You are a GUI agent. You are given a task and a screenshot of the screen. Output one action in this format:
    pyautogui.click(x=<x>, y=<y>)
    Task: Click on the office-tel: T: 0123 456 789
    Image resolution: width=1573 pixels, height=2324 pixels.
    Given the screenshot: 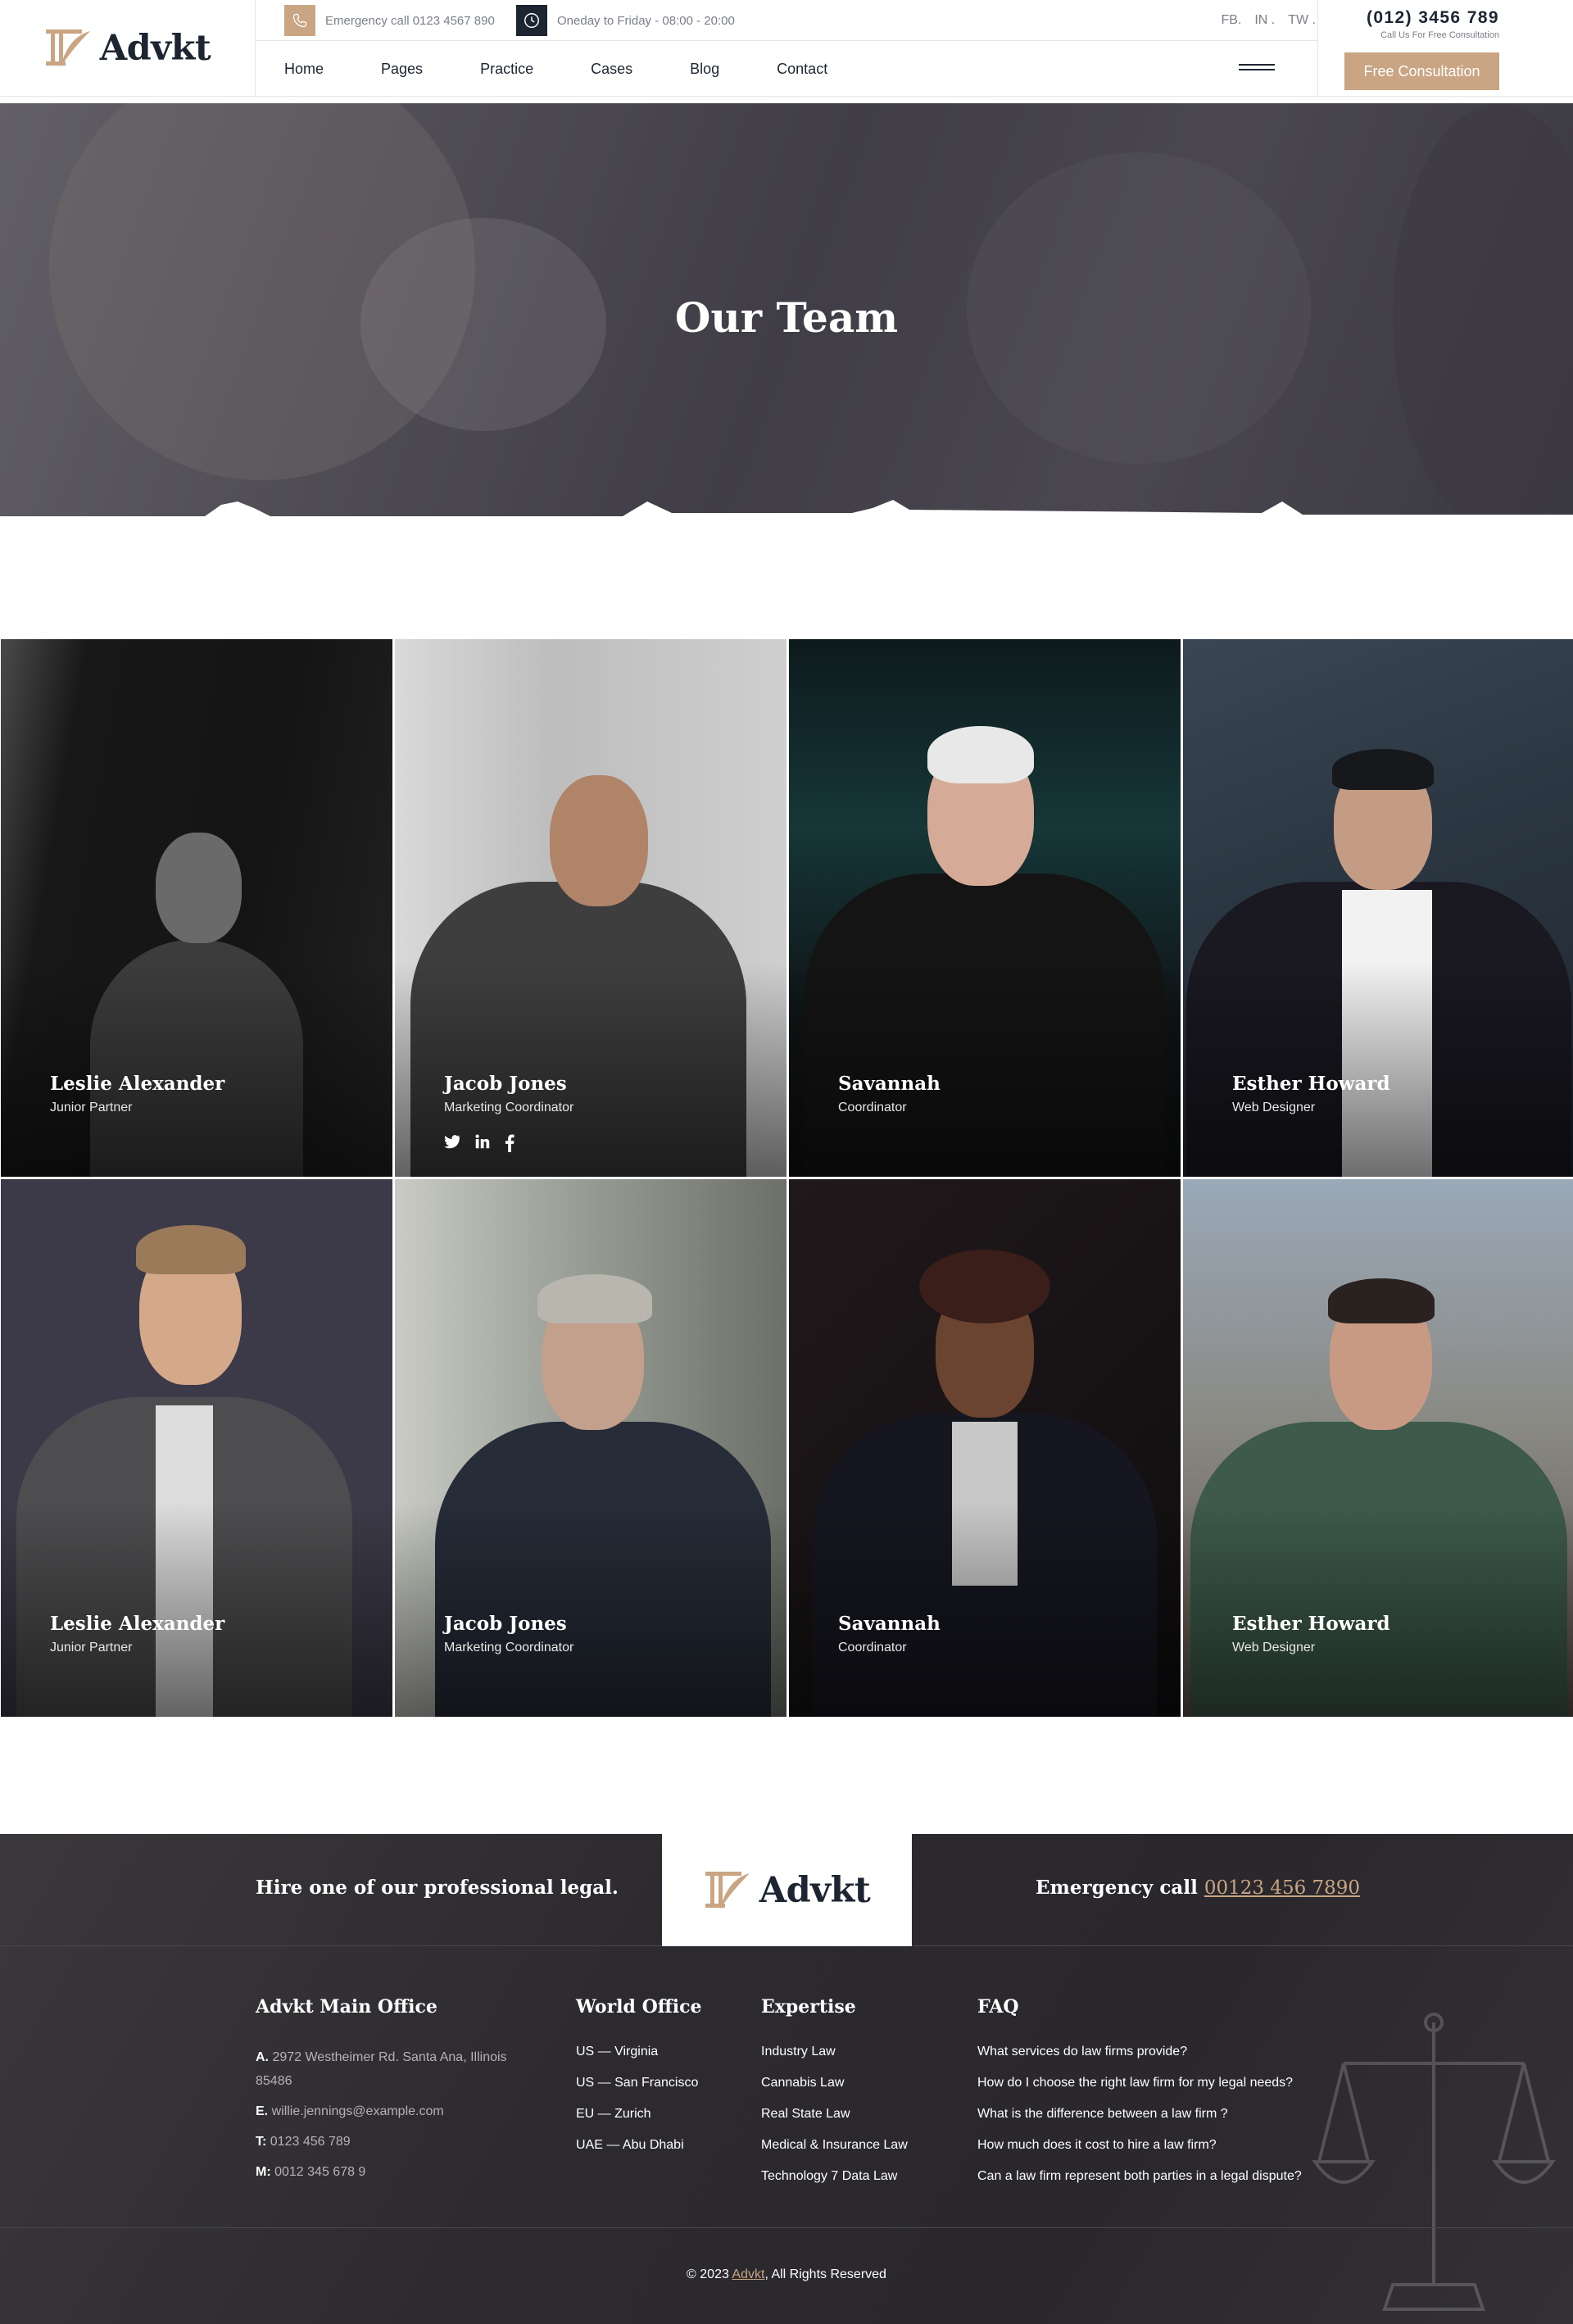 What is the action you would take?
    pyautogui.click(x=387, y=2142)
    